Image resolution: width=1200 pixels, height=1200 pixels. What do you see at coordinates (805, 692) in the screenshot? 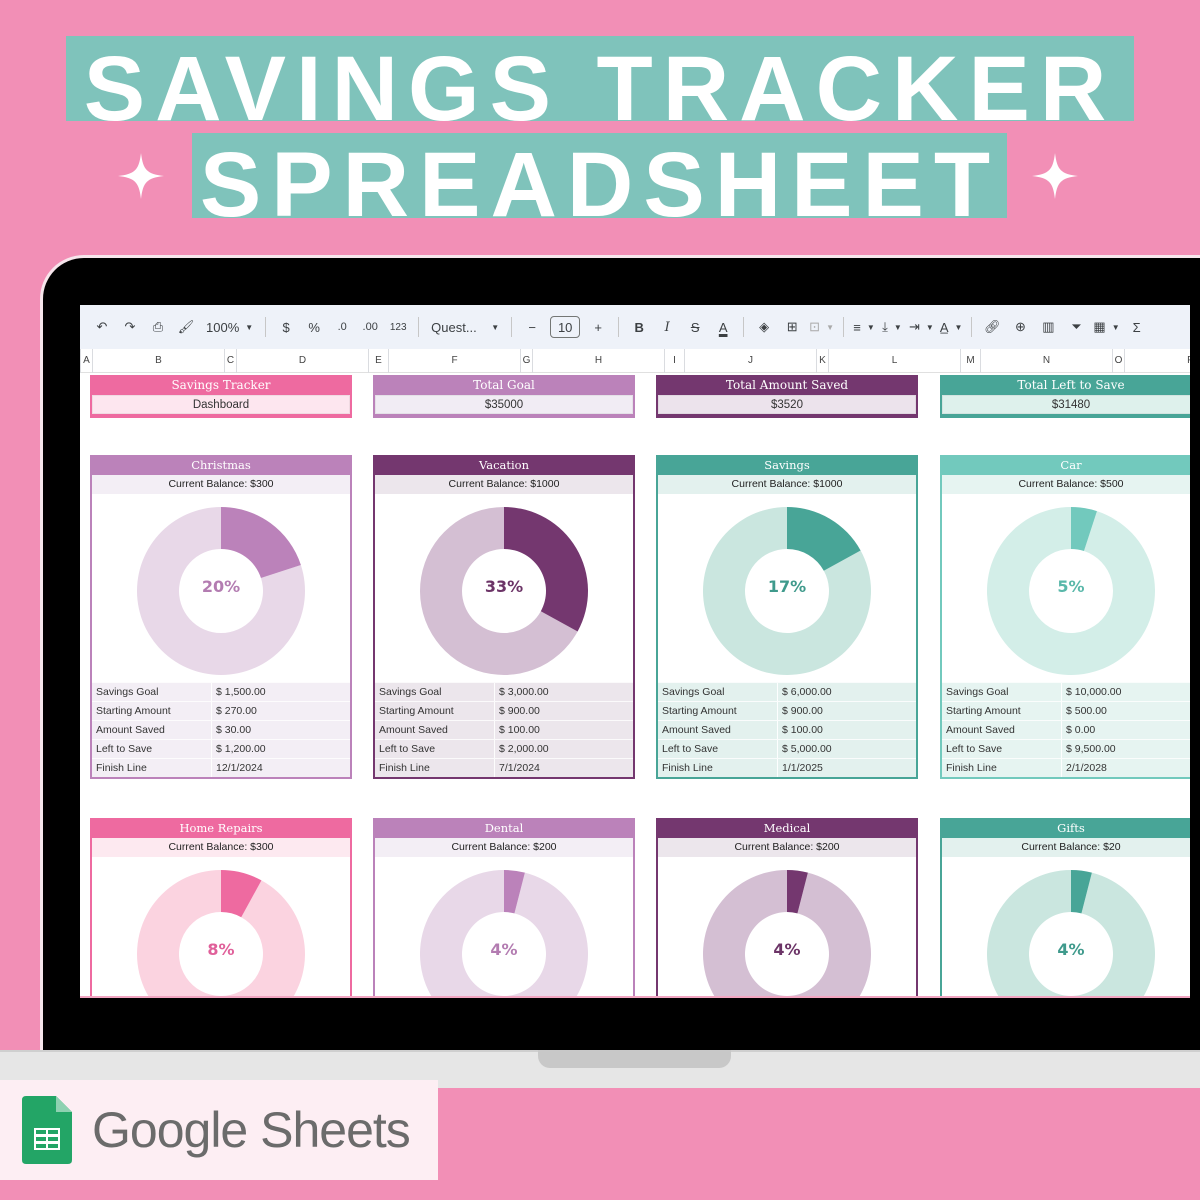
I see `detail-value: $ 6,000.00` at bounding box center [805, 692].